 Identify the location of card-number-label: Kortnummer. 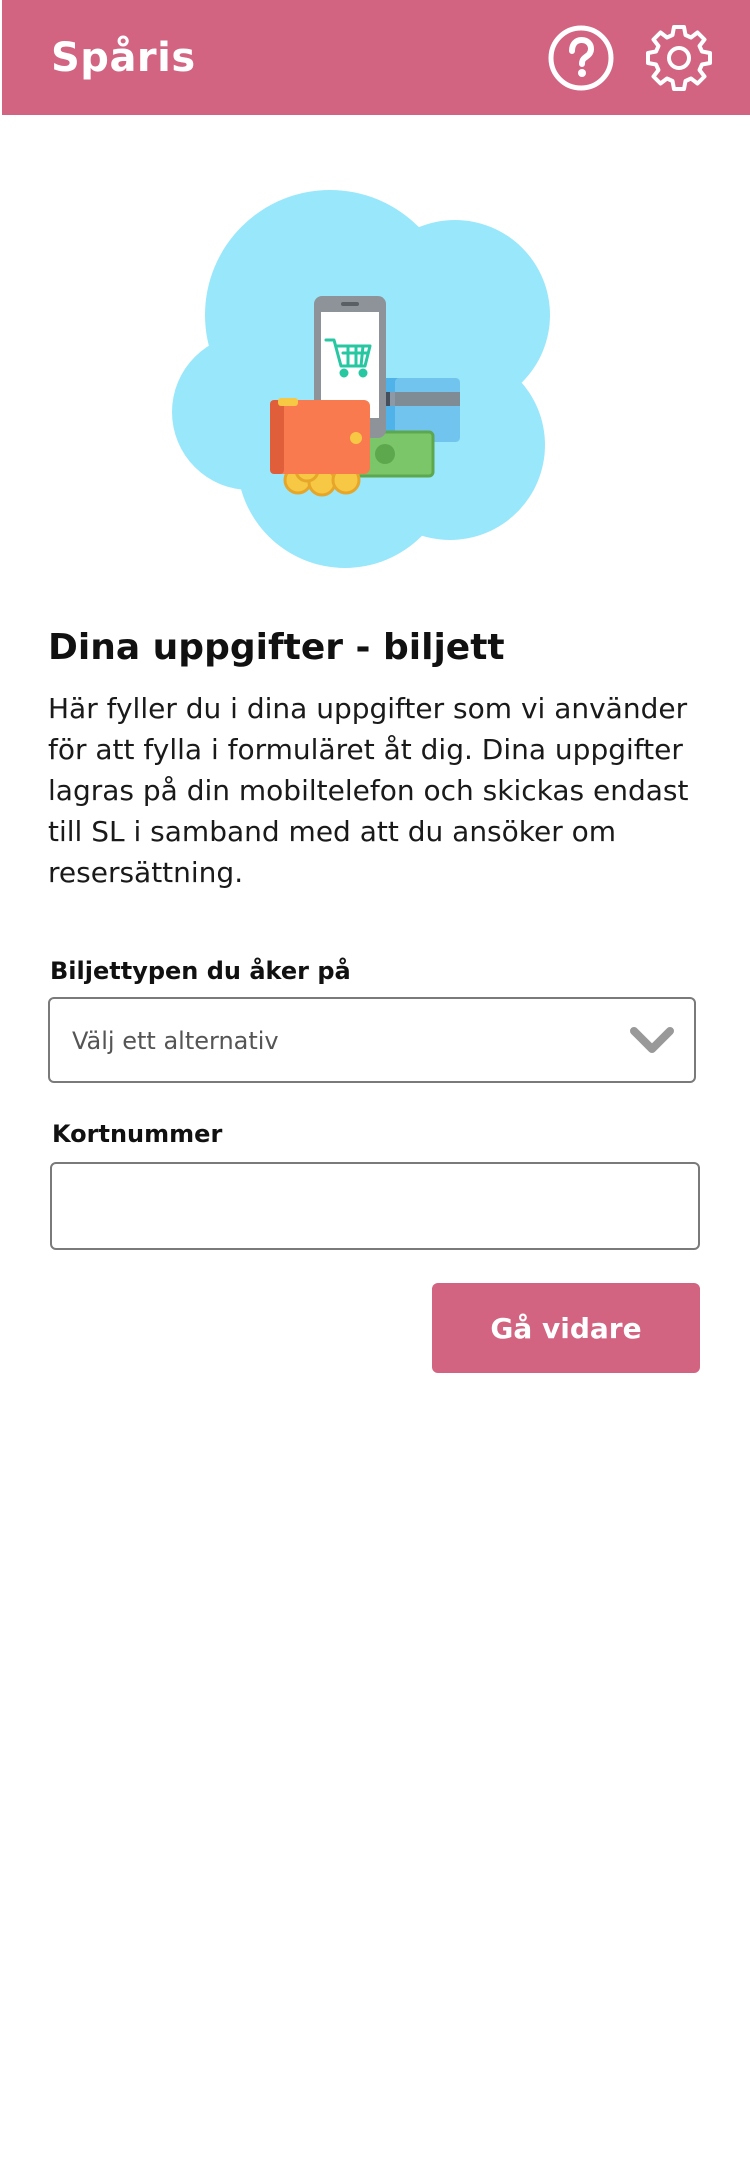
(137, 1134).